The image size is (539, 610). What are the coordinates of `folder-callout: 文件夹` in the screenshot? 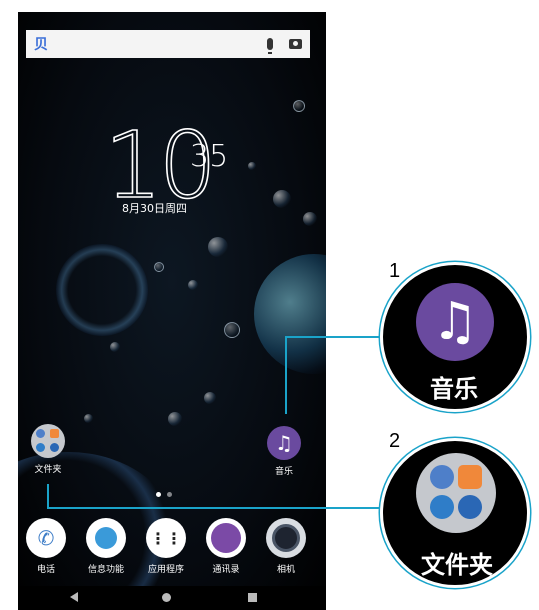 It's located at (455, 513).